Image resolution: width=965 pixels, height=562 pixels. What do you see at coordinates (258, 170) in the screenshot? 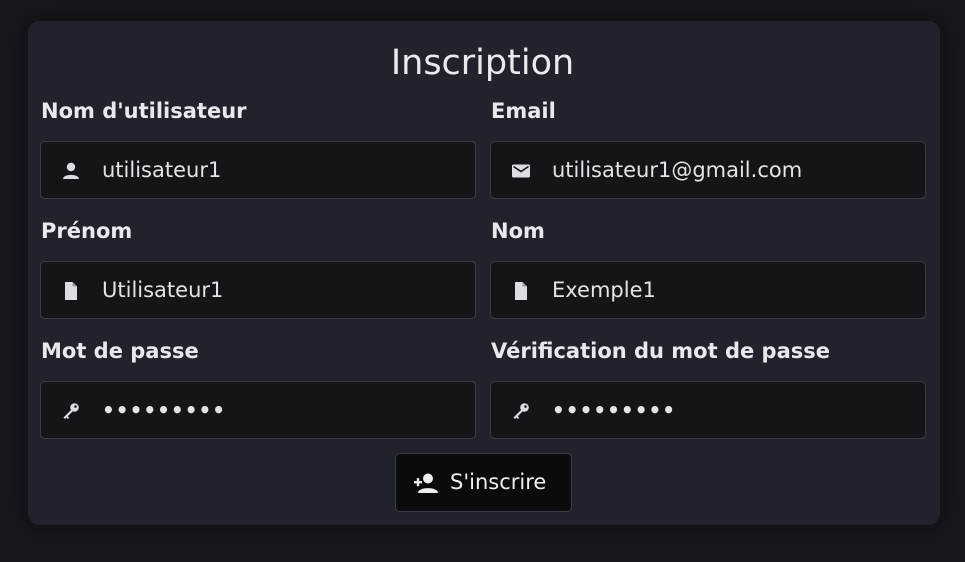
I see `username-field: utilisateur1` at bounding box center [258, 170].